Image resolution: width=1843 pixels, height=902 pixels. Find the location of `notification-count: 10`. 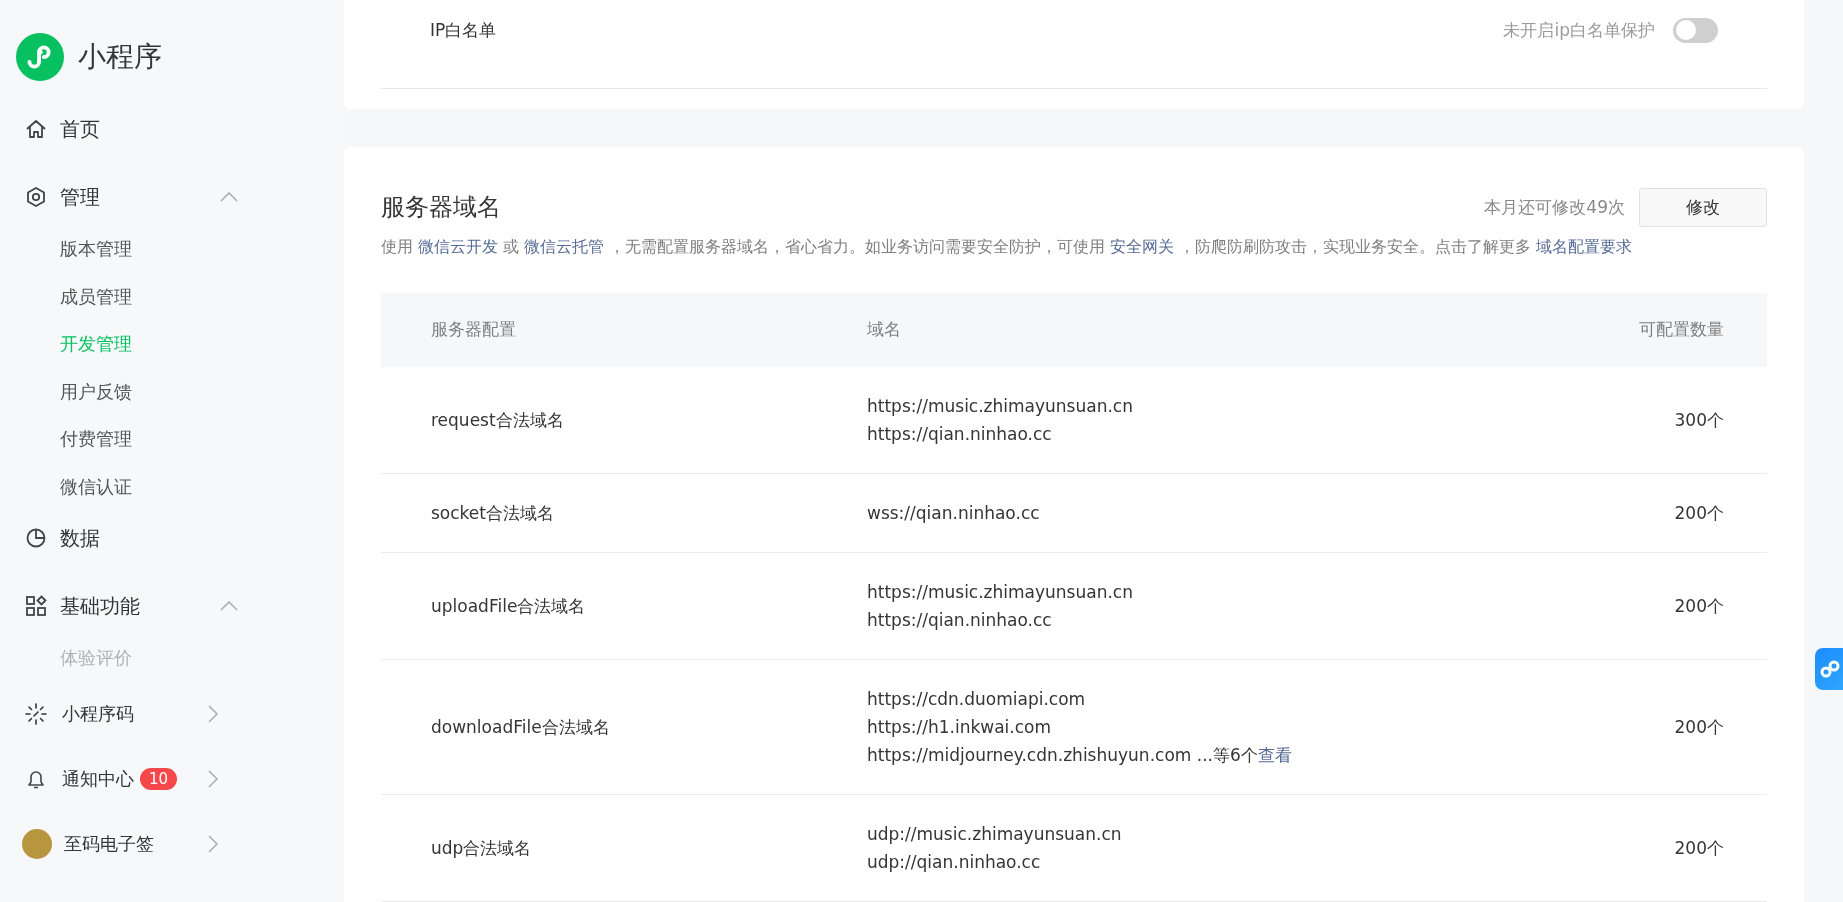

notification-count: 10 is located at coordinates (159, 779).